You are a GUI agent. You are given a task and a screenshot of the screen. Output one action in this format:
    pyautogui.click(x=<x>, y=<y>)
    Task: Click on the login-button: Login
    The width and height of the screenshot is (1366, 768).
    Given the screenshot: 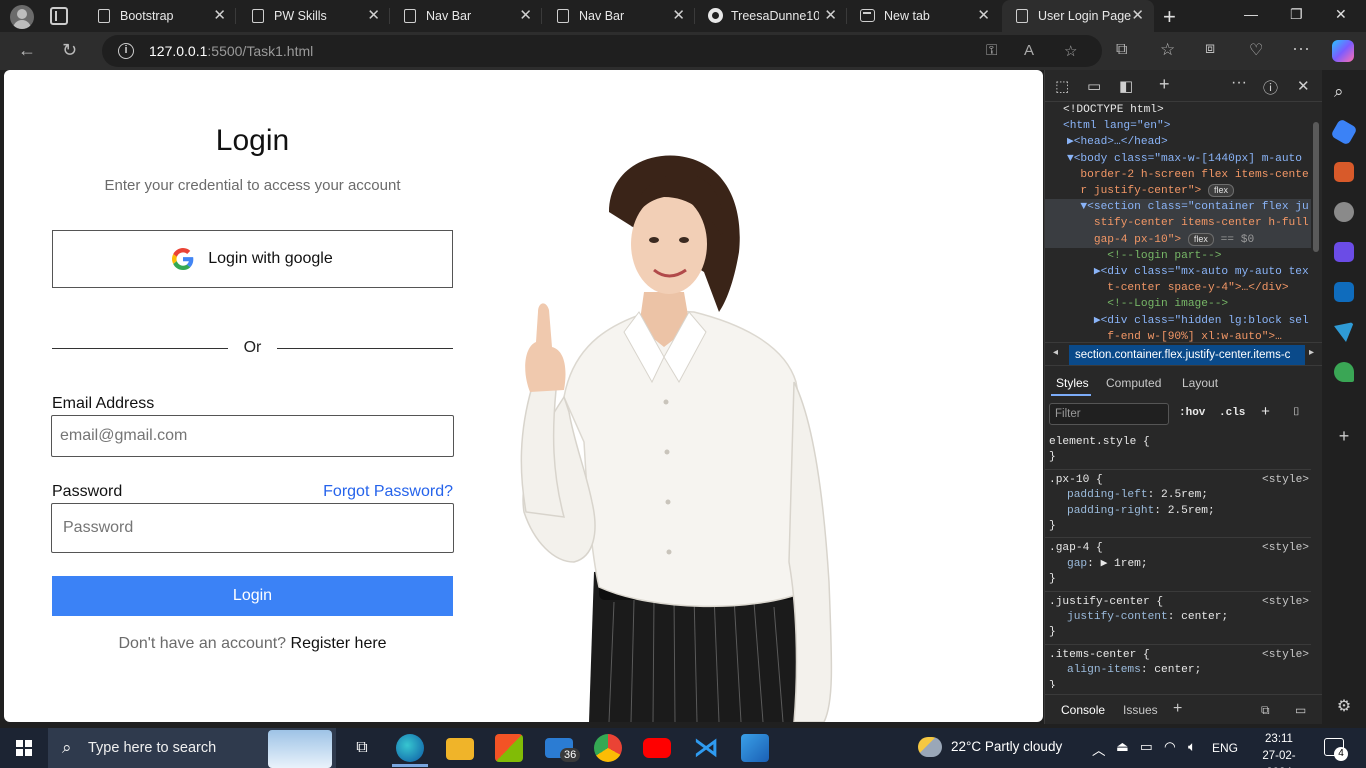 What is the action you would take?
    pyautogui.click(x=252, y=596)
    